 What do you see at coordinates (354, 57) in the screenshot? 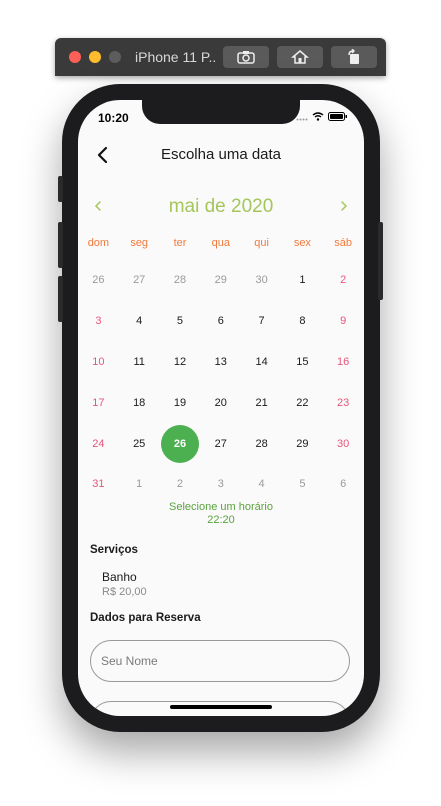
I see `rotate-button` at bounding box center [354, 57].